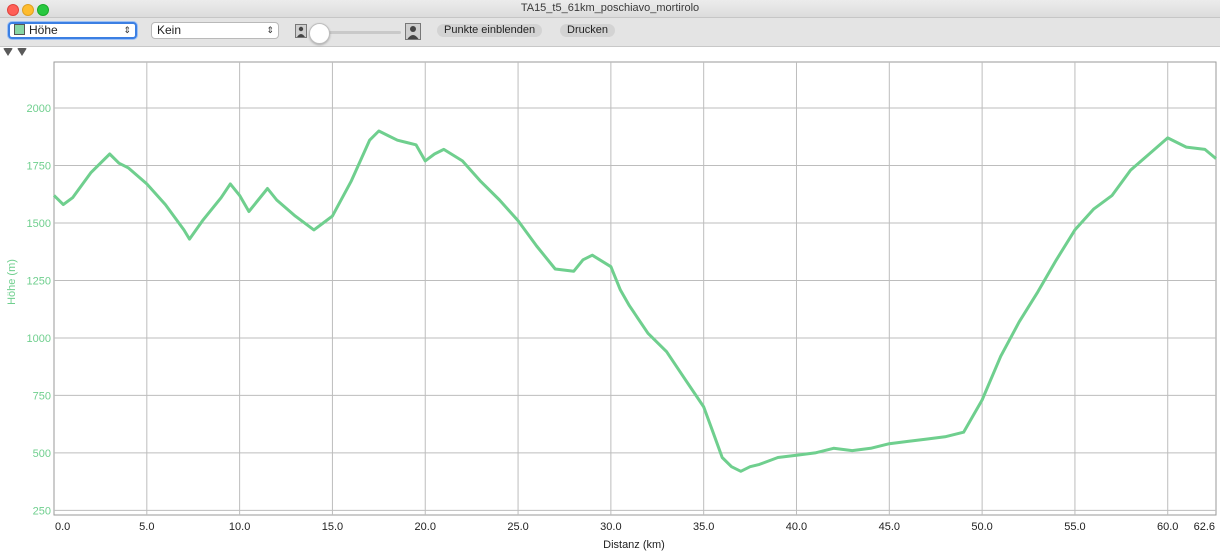 This screenshot has width=1220, height=555. What do you see at coordinates (39, 310) in the screenshot?
I see `y-axis-ticks: 250 500 750 1000 1250 1500 1750 2000` at bounding box center [39, 310].